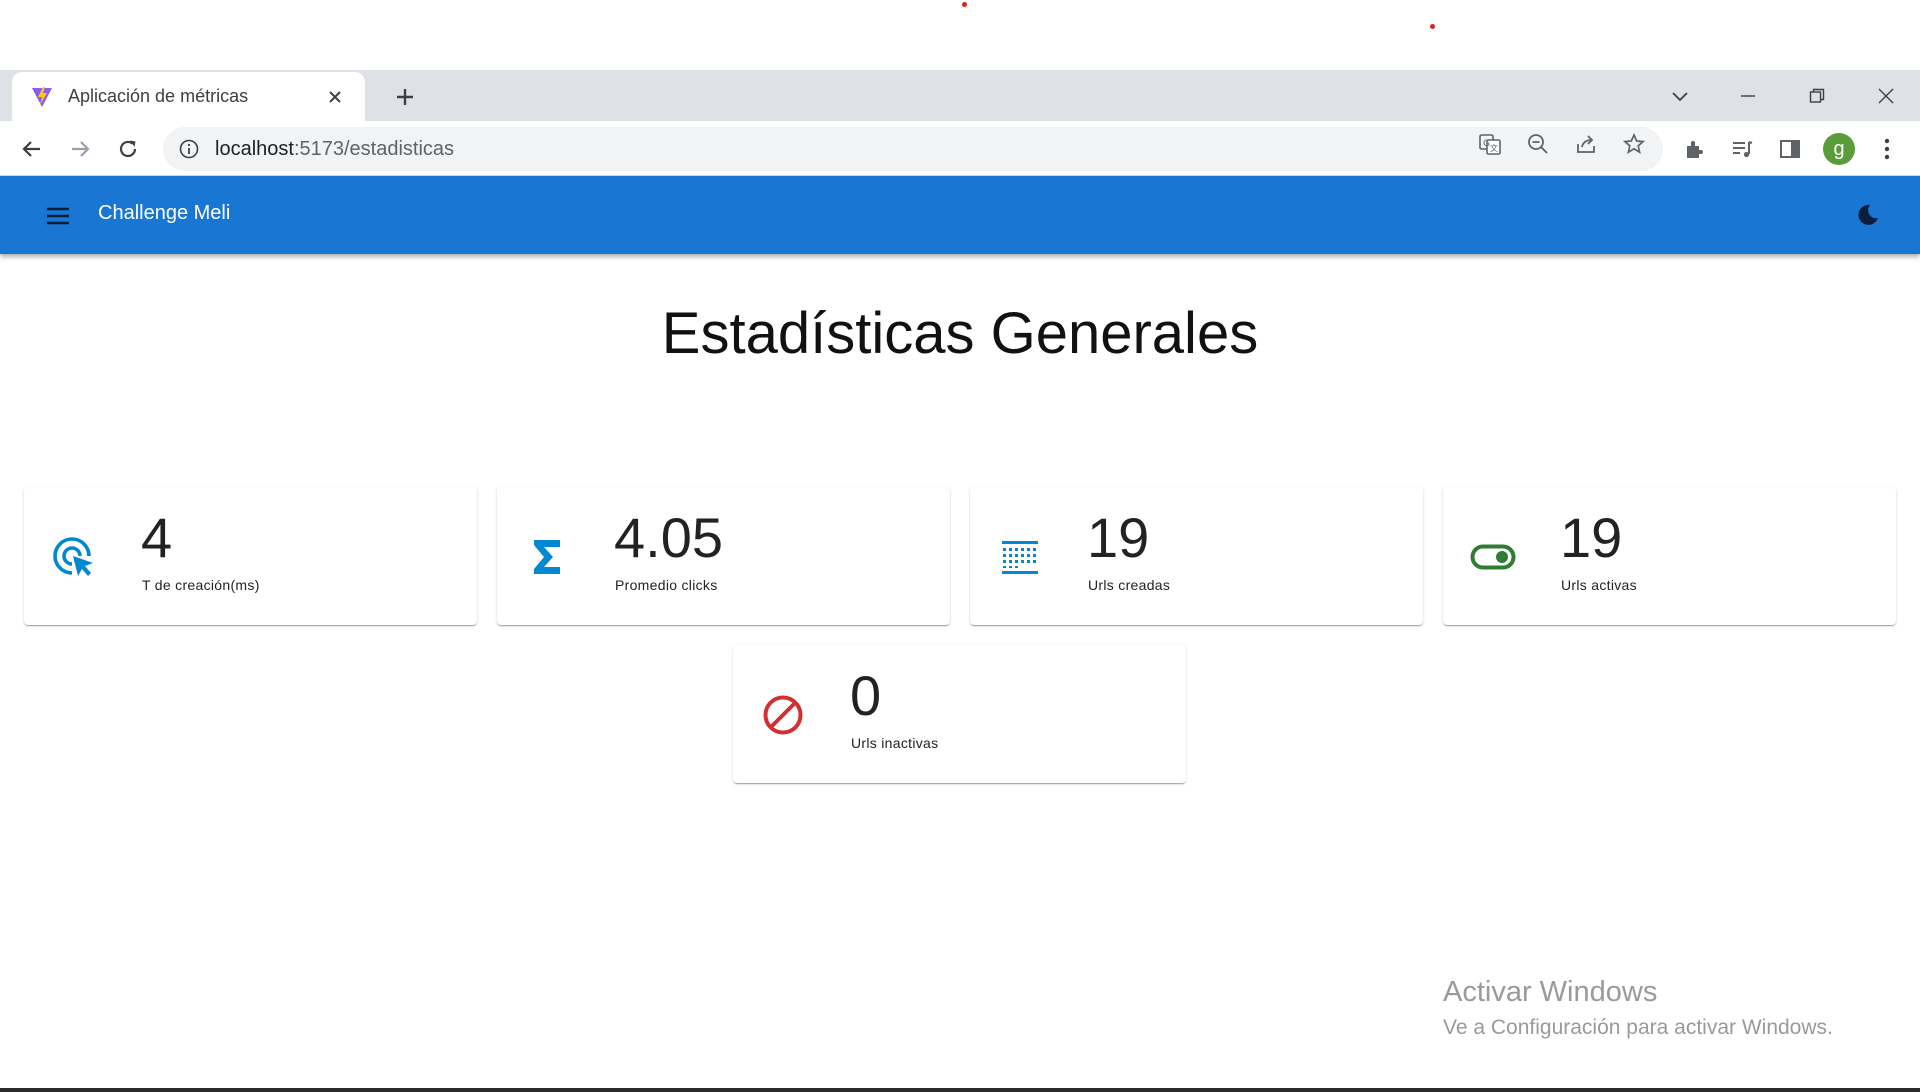 The image size is (1920, 1092). I want to click on stat-label: Urls inactivas, so click(895, 743).